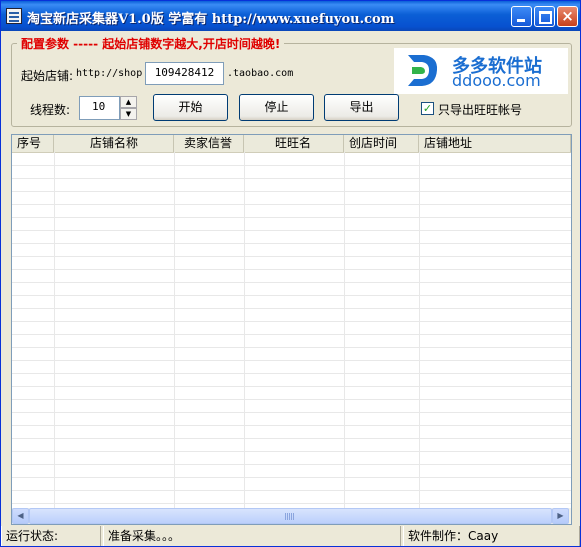 This screenshot has height=547, width=581. Describe the element at coordinates (252, 536) in the screenshot. I see `status-message: 准备采集。。。` at that location.